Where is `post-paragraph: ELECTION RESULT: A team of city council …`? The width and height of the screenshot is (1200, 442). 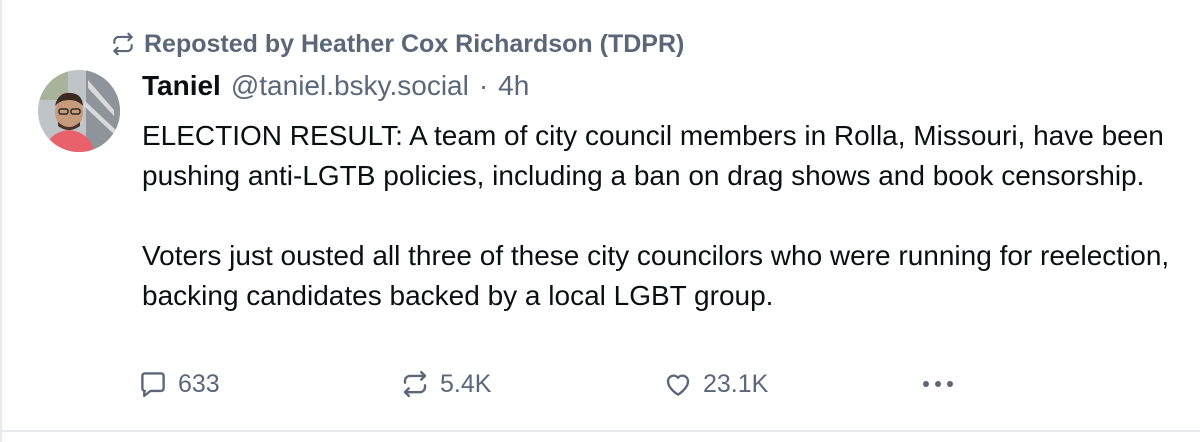
post-paragraph: ELECTION RESULT: A team of city council … is located at coordinates (653, 155).